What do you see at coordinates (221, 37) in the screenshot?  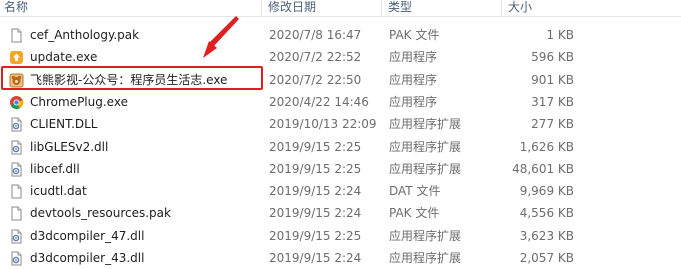 I see `annotation-arrow` at bounding box center [221, 37].